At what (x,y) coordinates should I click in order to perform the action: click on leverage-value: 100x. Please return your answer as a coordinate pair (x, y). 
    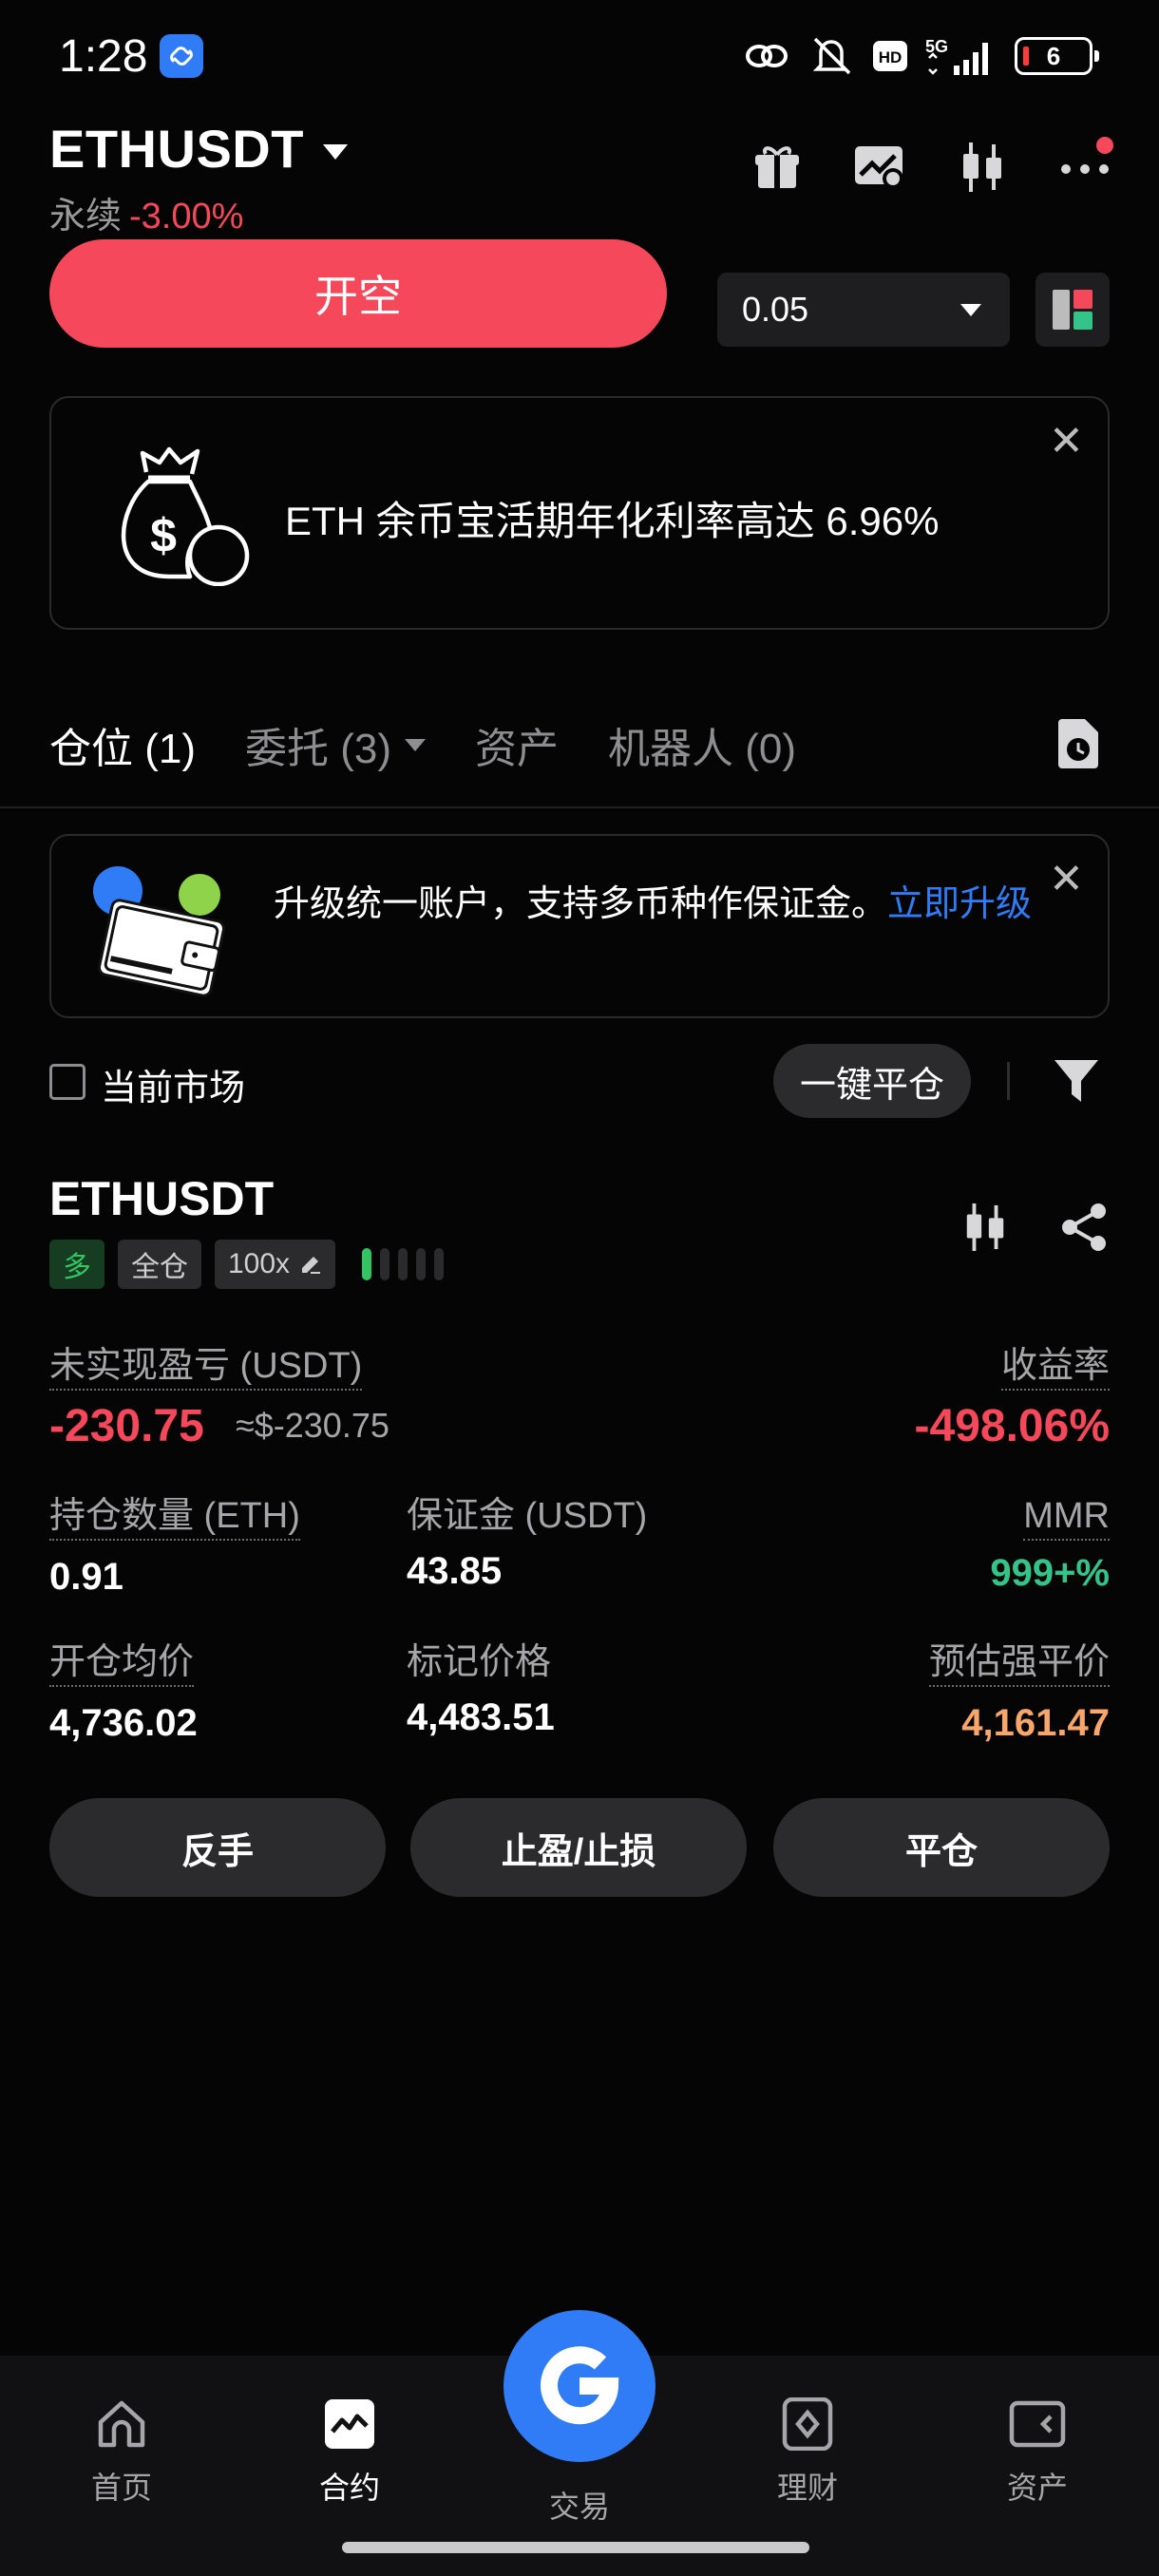
    Looking at the image, I should click on (259, 1263).